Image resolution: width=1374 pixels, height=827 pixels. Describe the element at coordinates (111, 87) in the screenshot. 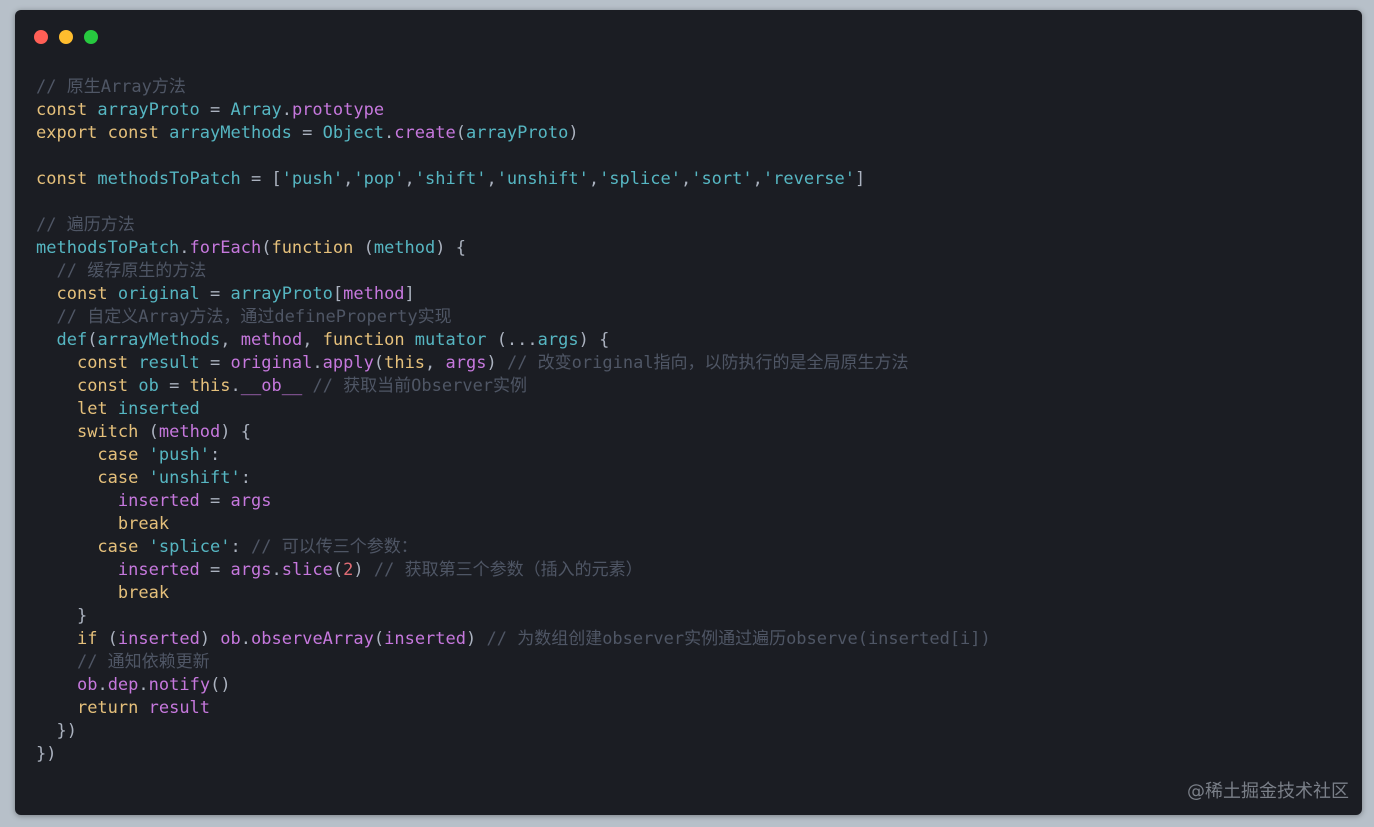

I see `code-token-comment: // 原生Array方法` at that location.